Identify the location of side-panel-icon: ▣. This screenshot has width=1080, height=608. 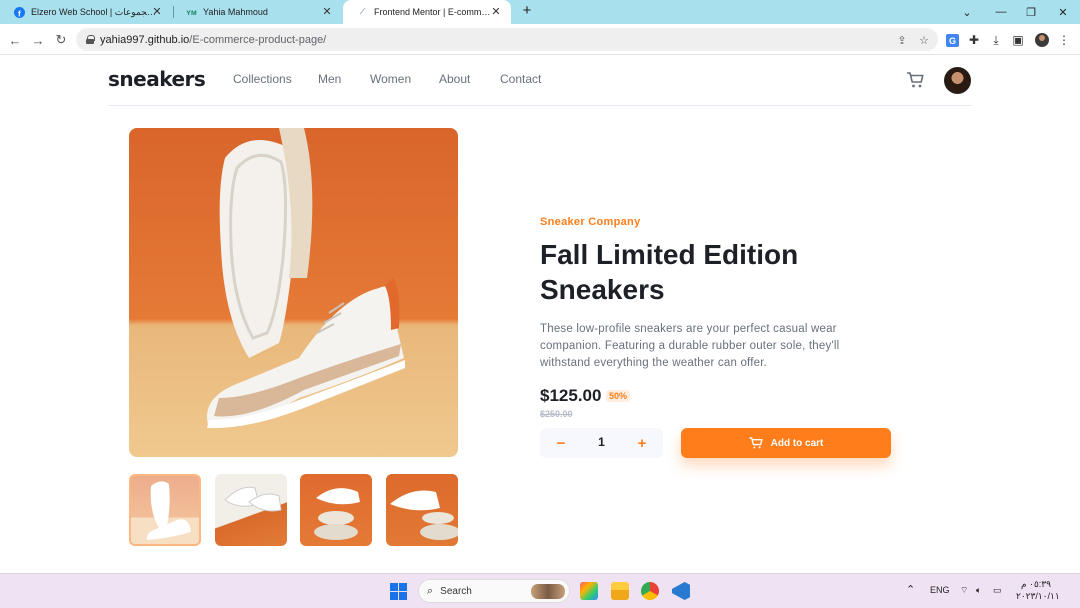
(1018, 40).